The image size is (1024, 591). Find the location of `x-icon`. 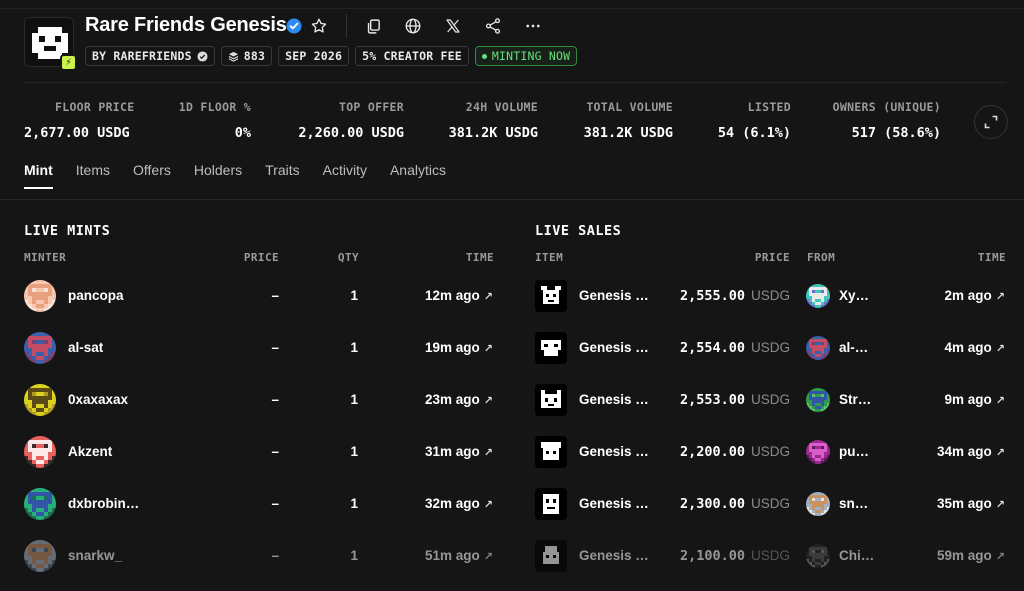

x-icon is located at coordinates (453, 26).